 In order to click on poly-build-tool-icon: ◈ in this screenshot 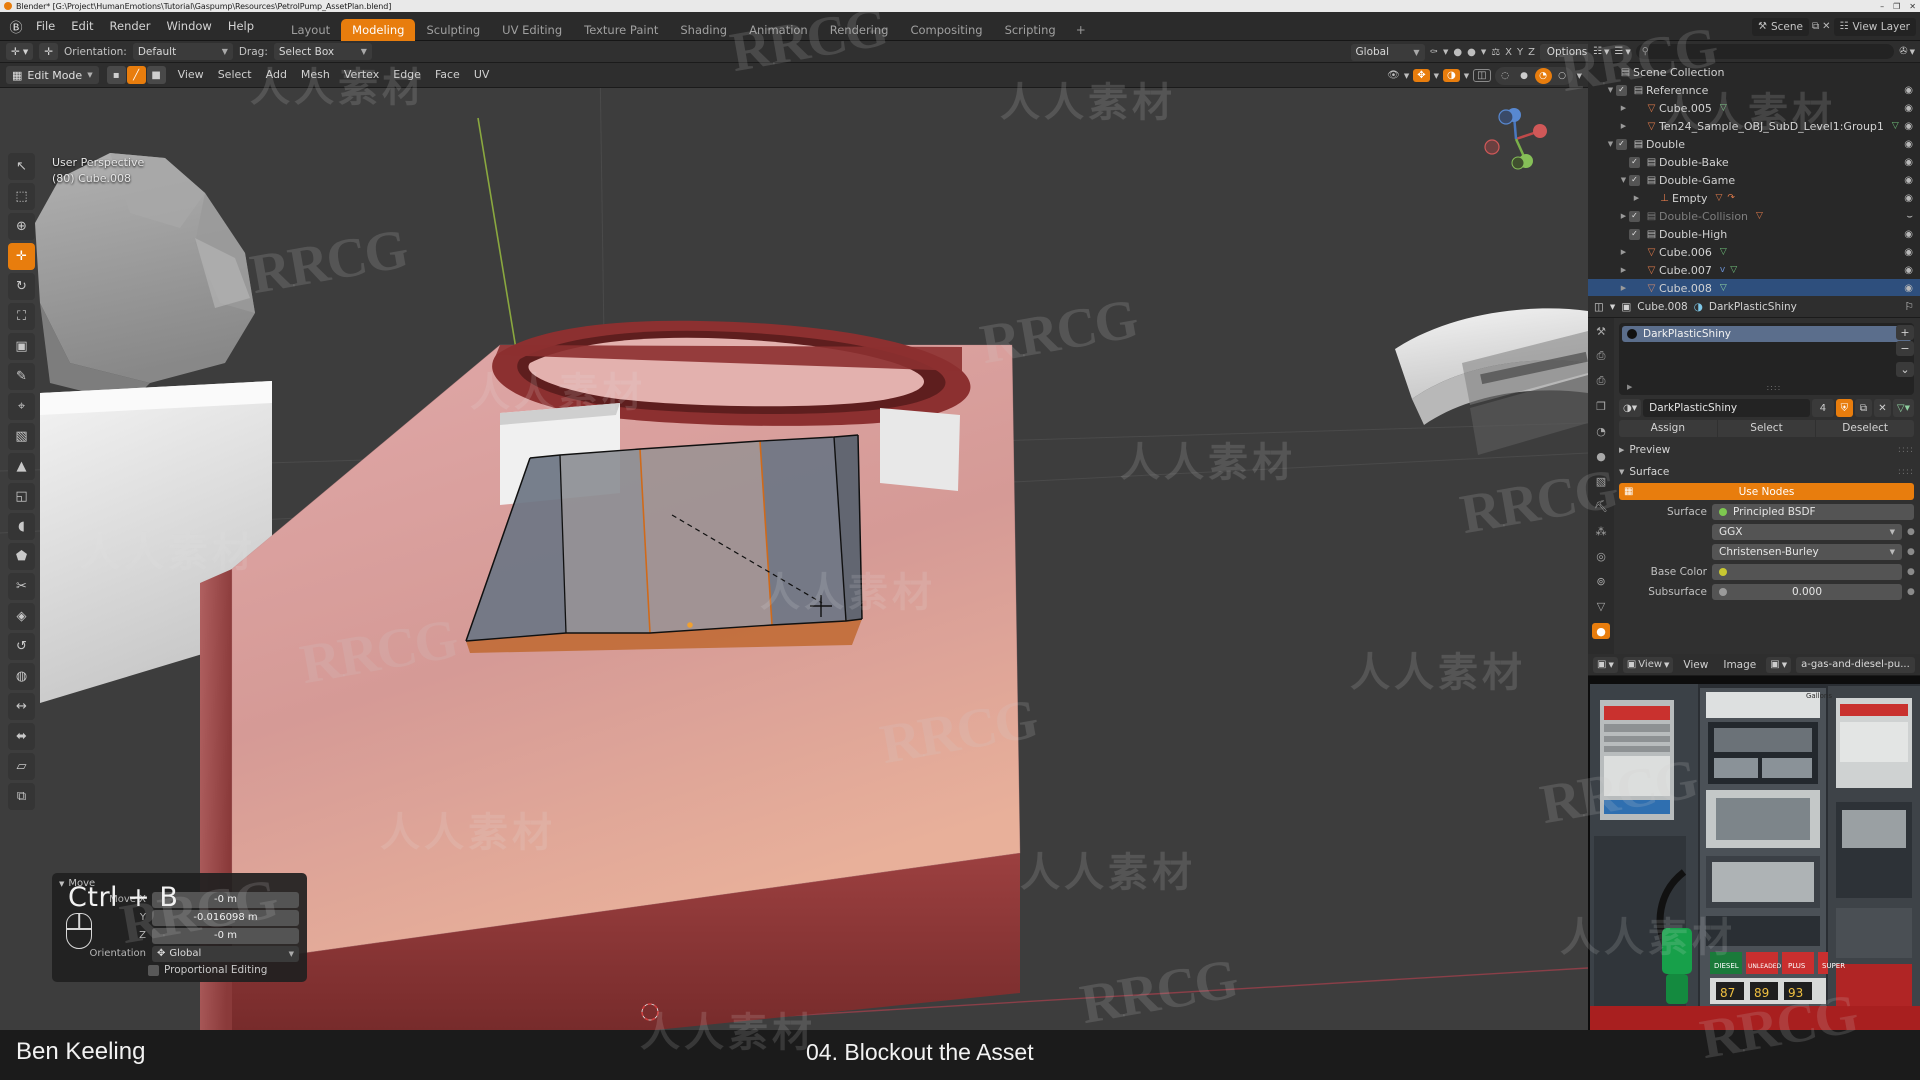, I will do `click(21, 616)`.